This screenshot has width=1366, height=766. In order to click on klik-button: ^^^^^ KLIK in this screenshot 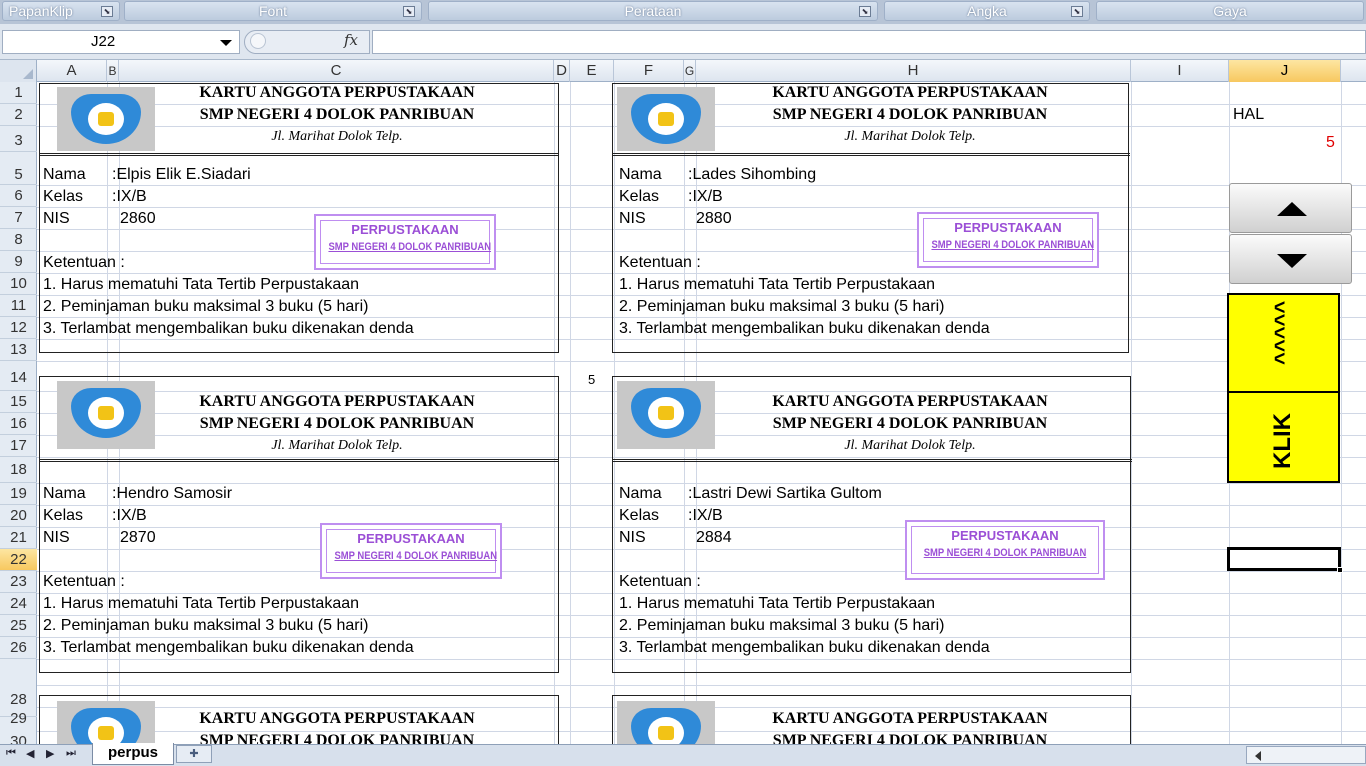, I will do `click(1283, 388)`.